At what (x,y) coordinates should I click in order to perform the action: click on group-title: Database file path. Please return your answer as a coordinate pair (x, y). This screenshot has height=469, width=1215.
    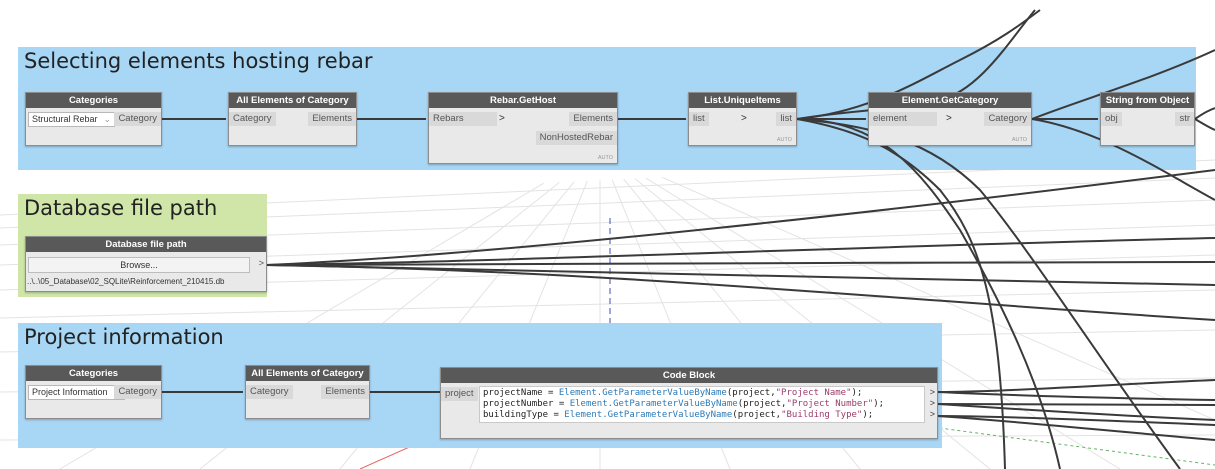
    Looking at the image, I should click on (121, 208).